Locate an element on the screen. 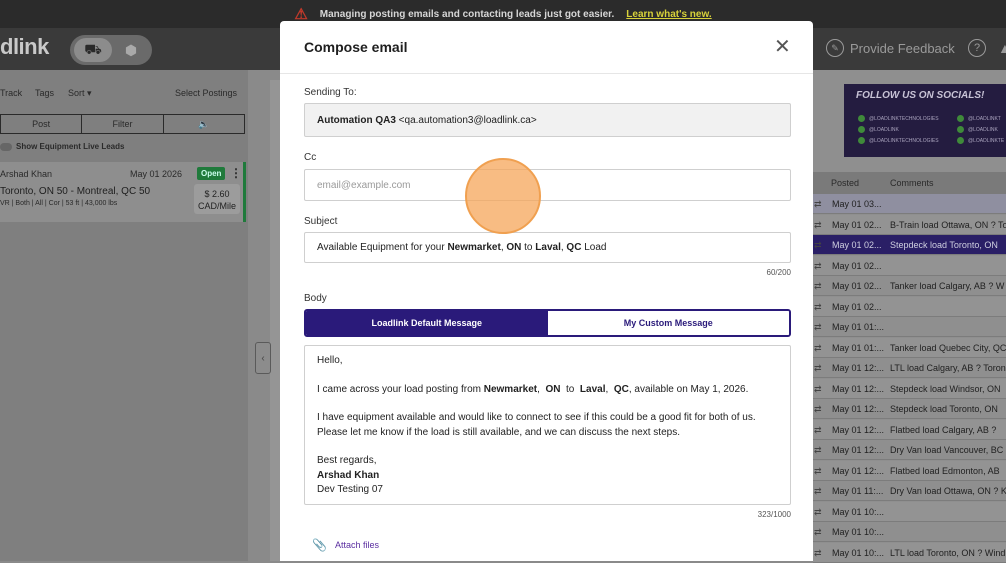 The height and width of the screenshot is (563, 1006). comments-cell: Dry Van load Ottawa, ON ? K is located at coordinates (948, 491).